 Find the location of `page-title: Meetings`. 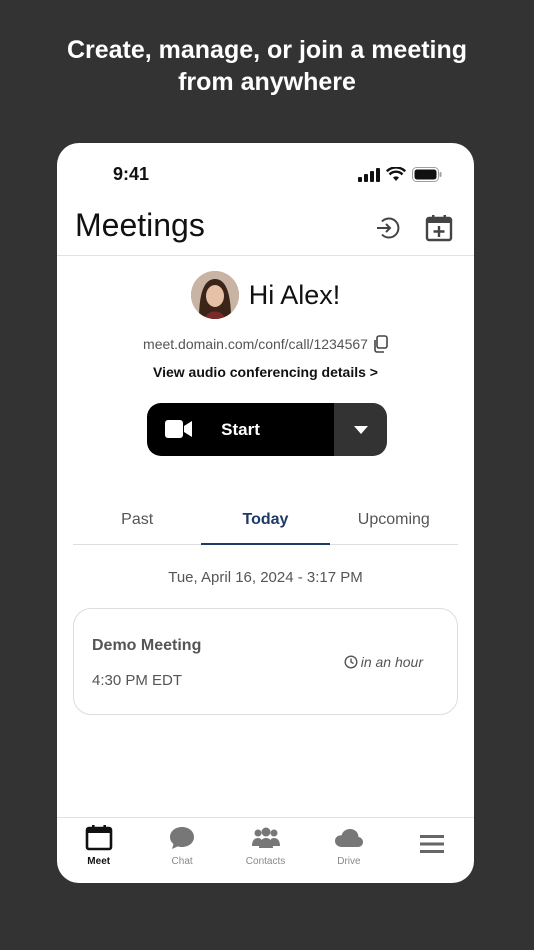

page-title: Meetings is located at coordinates (140, 225).